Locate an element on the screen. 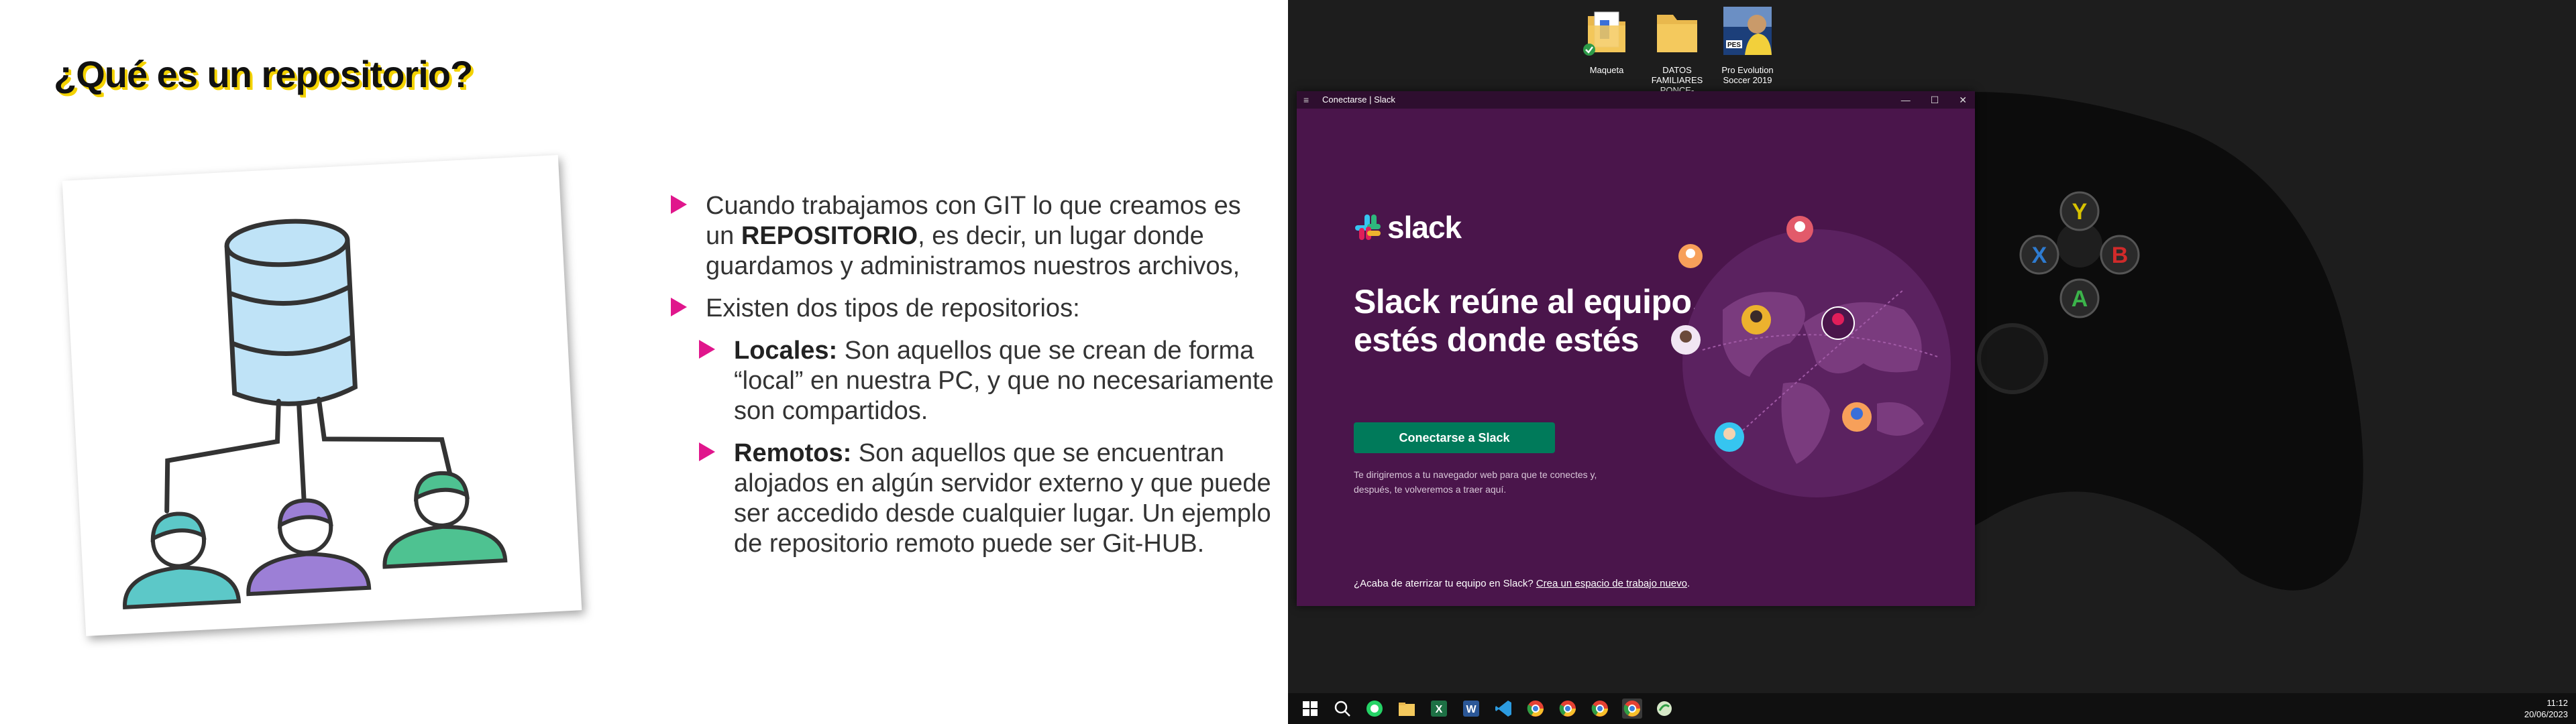 This screenshot has width=2576, height=724. clock-date: 20/06/2023 is located at coordinates (2546, 714).